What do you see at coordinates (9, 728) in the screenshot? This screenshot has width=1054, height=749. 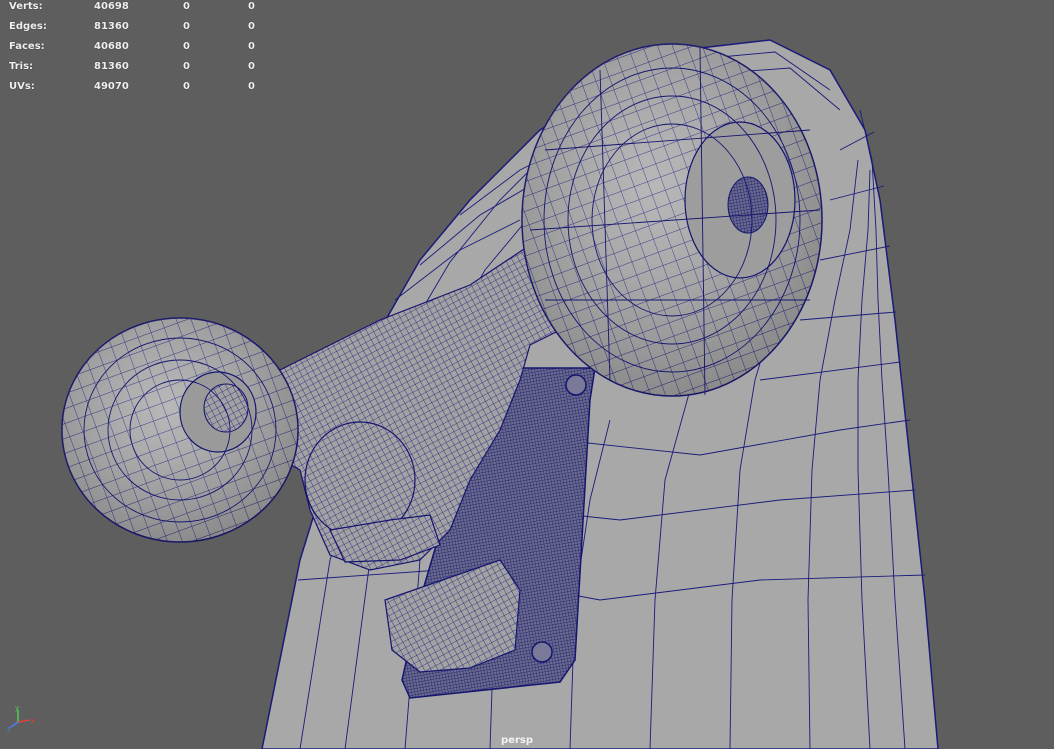 I see `z-axis-label: z` at bounding box center [9, 728].